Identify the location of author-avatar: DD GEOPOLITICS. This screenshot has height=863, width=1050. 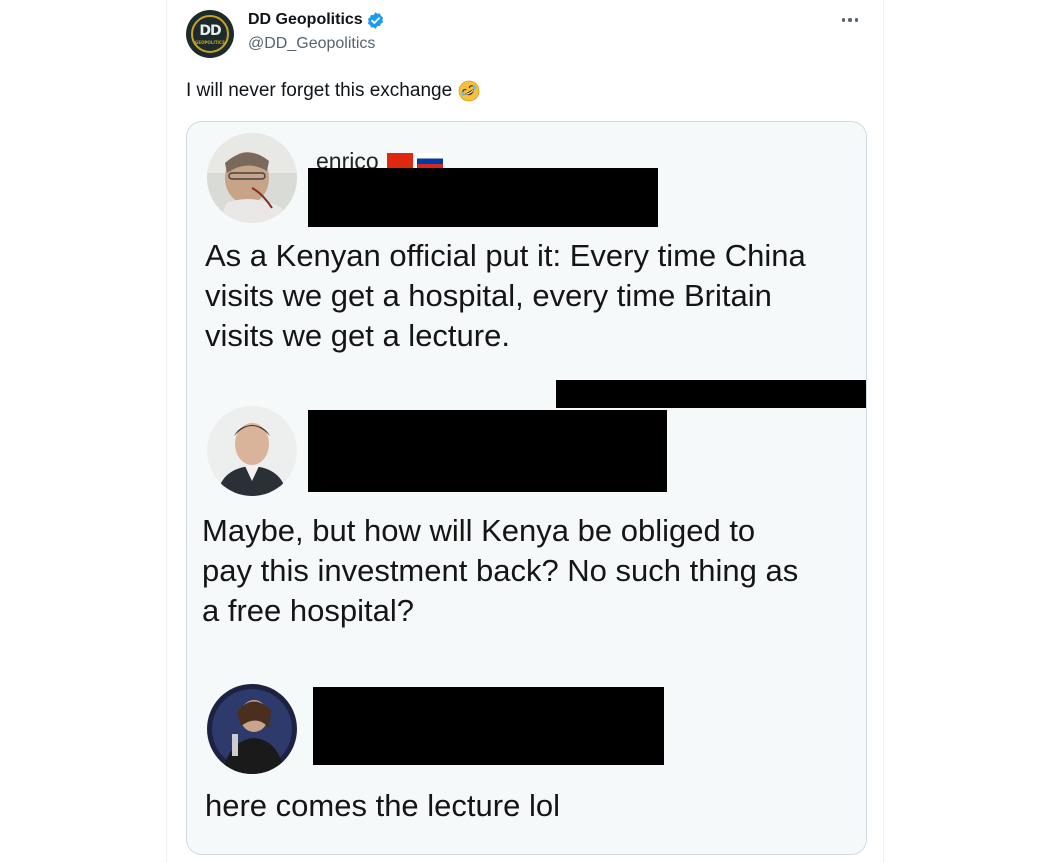
(210, 34).